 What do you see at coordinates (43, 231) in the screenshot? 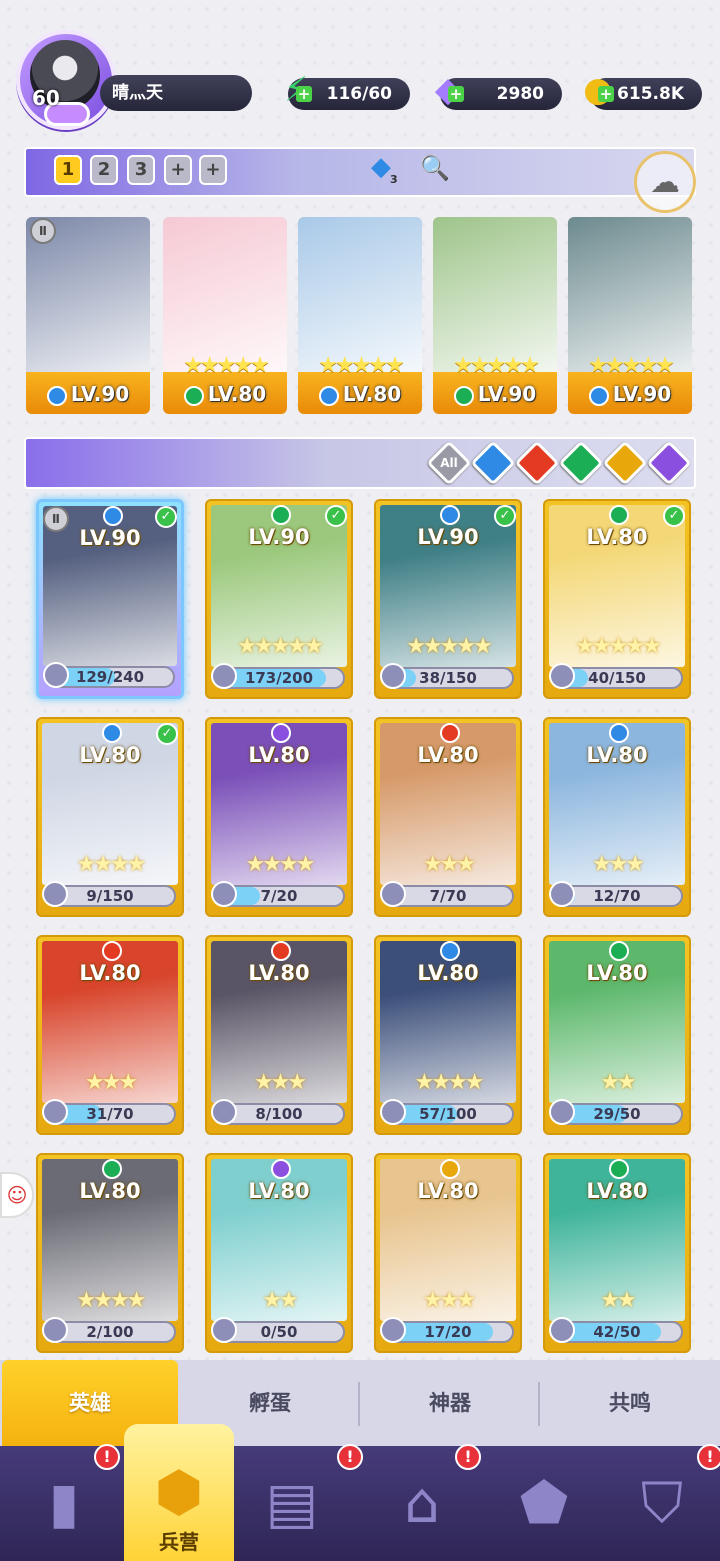
I see `rank-badge-icon: Ⅱ` at bounding box center [43, 231].